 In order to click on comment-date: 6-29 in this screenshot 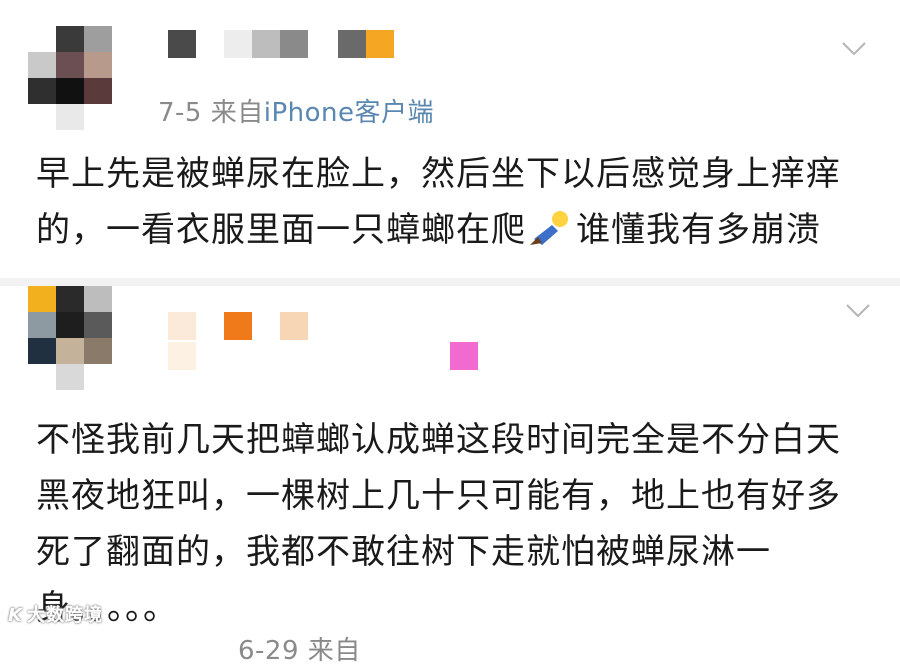, I will do `click(269, 651)`.